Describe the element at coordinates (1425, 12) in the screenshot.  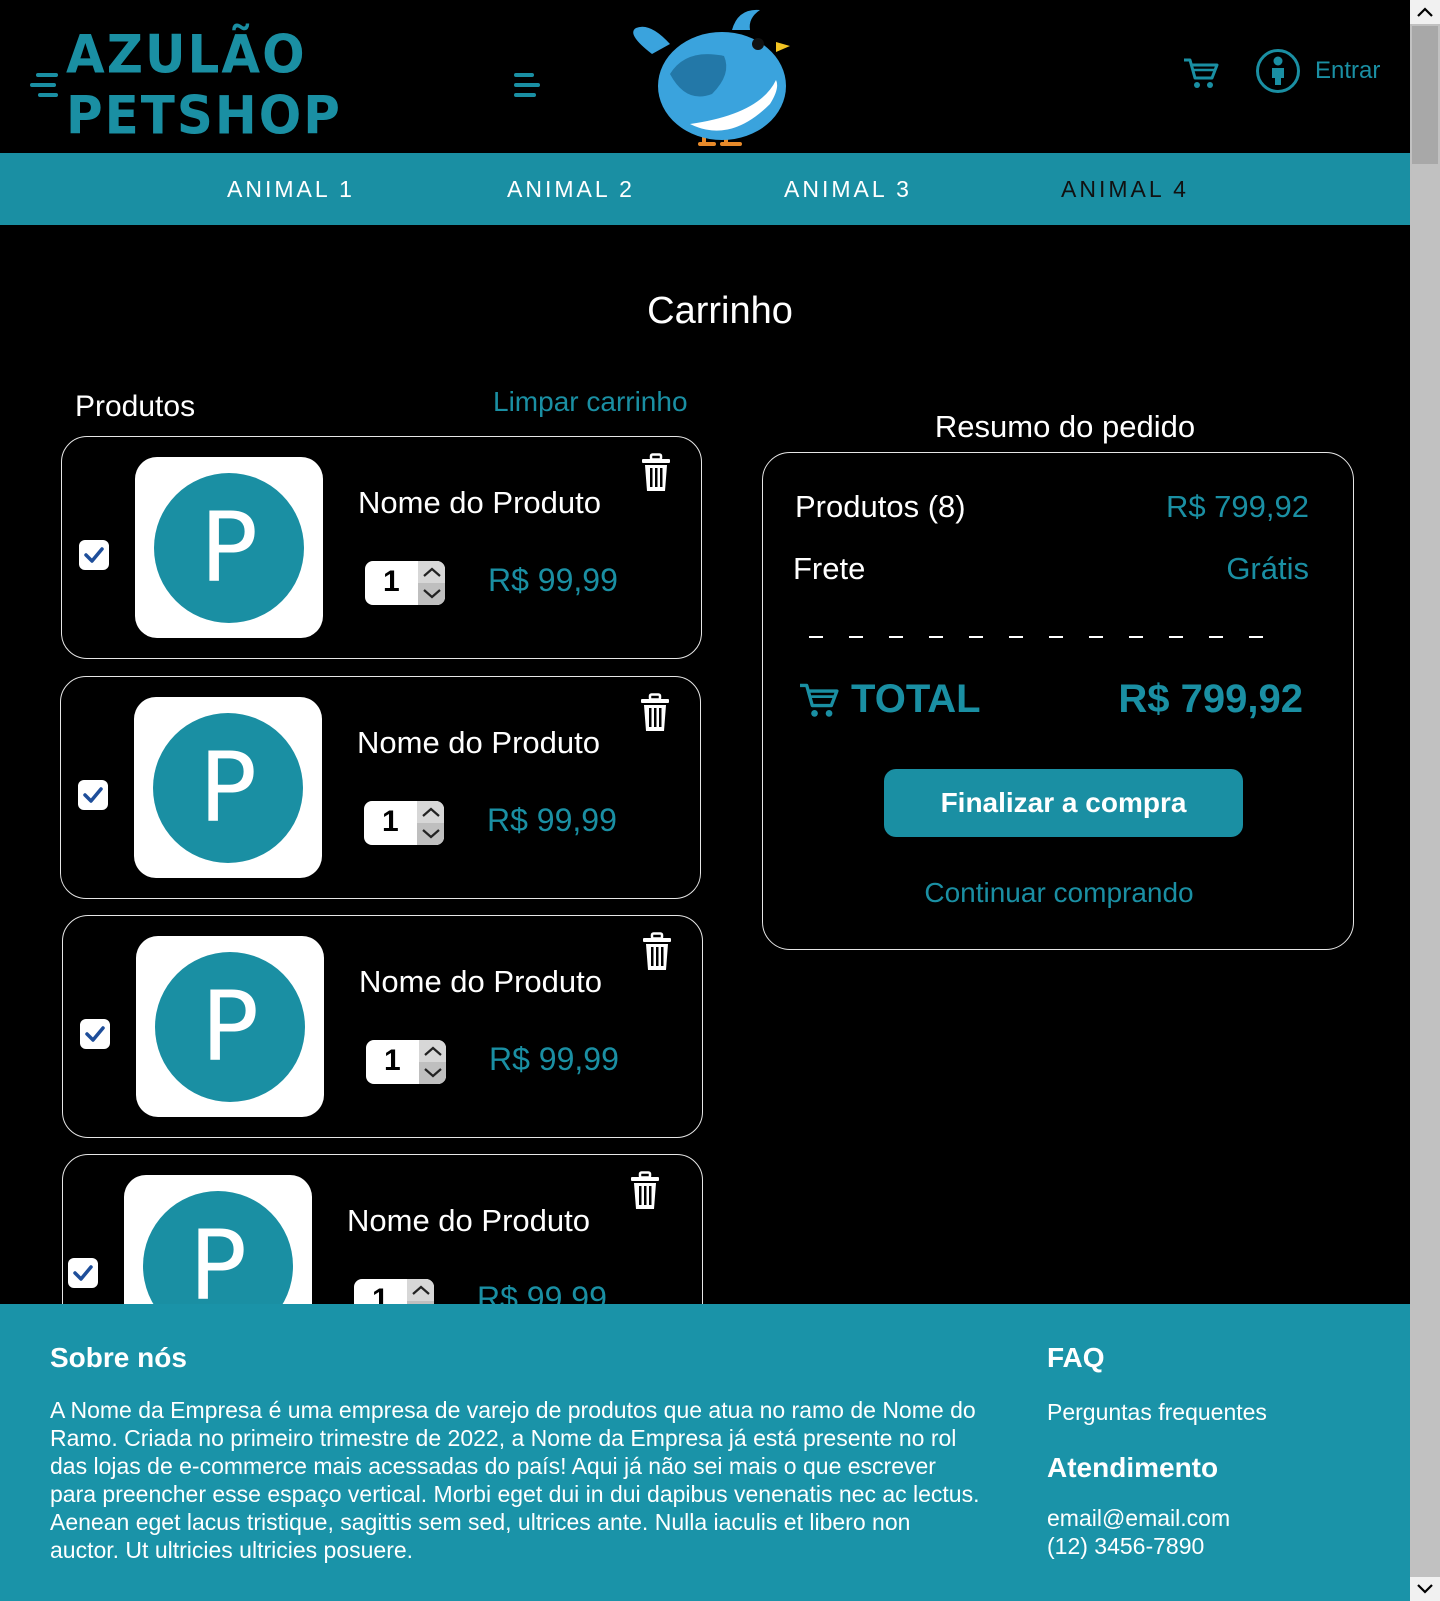
I see `scroll-up-icon` at that location.